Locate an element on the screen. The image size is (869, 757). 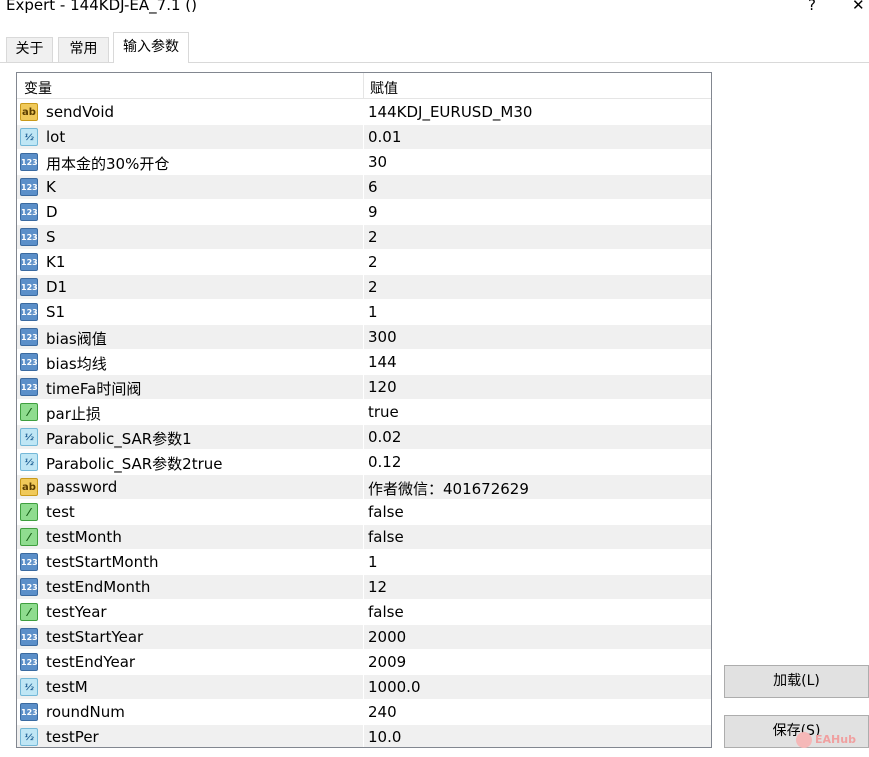
param-row: ⁄ par止损 true is located at coordinates (364, 412).